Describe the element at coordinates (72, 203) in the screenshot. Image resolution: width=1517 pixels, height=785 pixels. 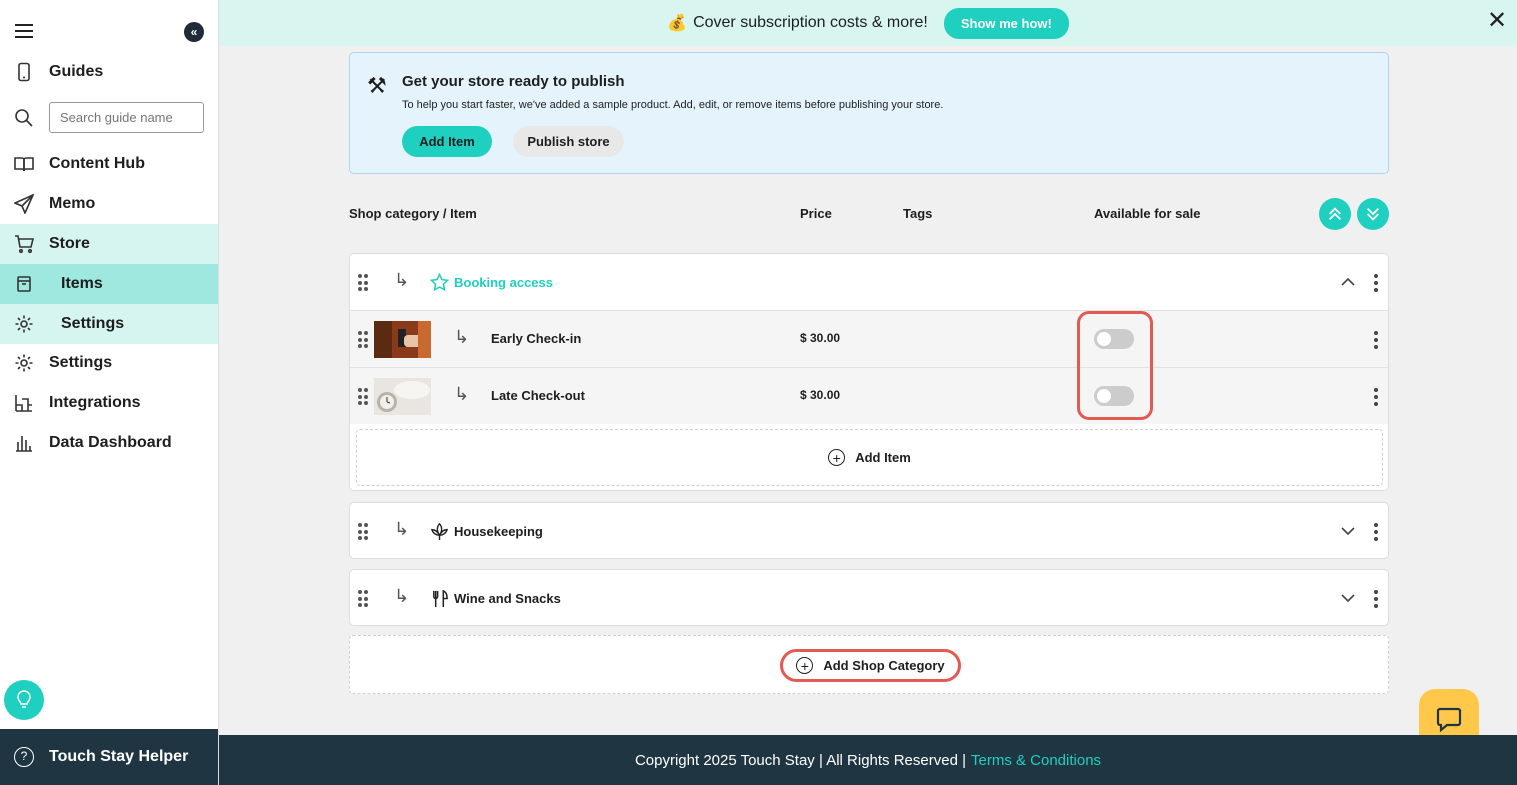
I see `sidebar-item-label: Memo` at that location.